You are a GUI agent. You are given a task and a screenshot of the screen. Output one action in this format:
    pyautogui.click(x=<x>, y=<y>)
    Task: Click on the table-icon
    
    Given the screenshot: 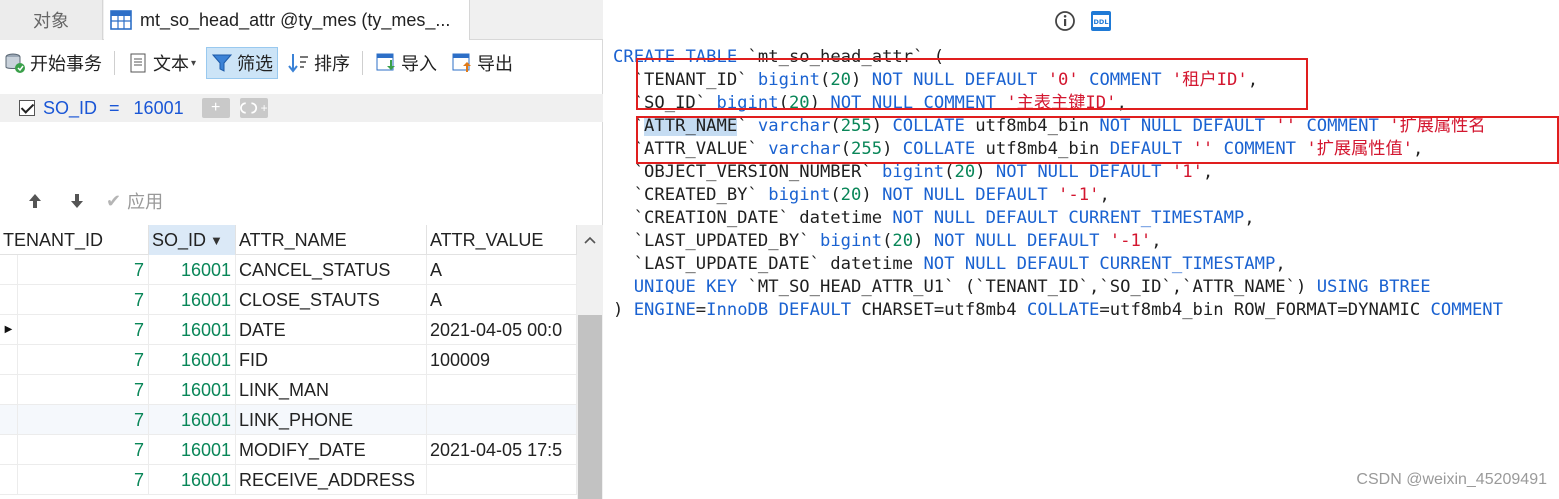 What is the action you would take?
    pyautogui.click(x=121, y=20)
    